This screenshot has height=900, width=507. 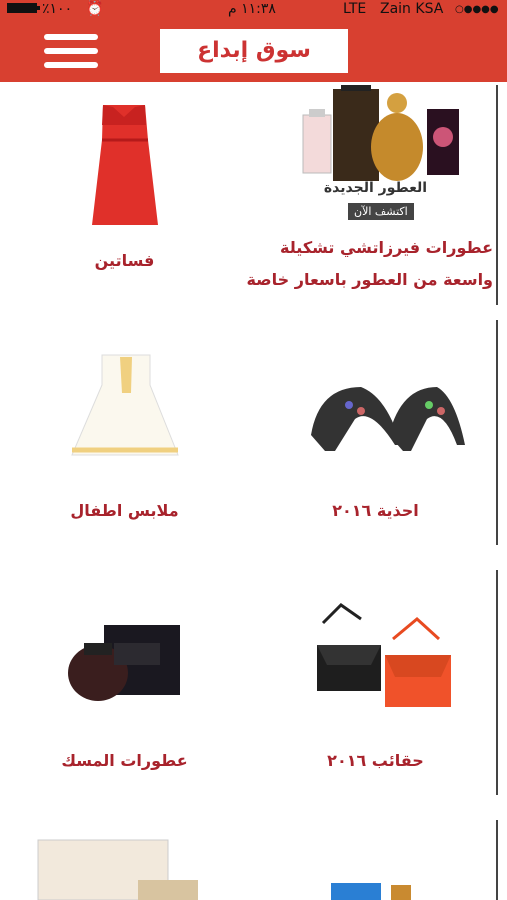 I want to click on category-musk-perfumes: عطورات المسك, so click(x=124, y=710).